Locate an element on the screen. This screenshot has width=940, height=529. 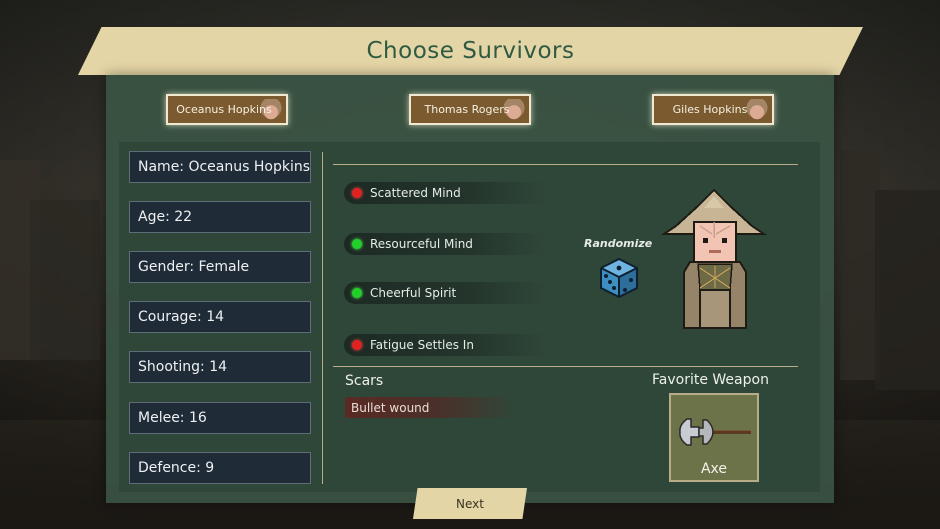
stat-age: Age: 22 is located at coordinates (220, 217).